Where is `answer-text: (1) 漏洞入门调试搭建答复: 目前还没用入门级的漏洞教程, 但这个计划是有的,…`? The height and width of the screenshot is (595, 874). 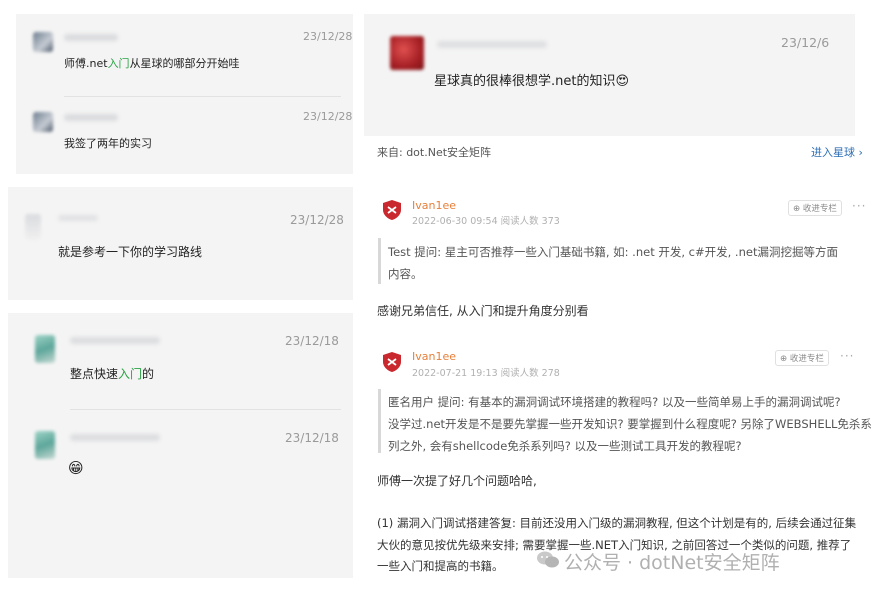 answer-text: (1) 漏洞入门调试搭建答复: 目前还没用入门级的漏洞教程, 但这个计划是有的,… is located at coordinates (617, 523).